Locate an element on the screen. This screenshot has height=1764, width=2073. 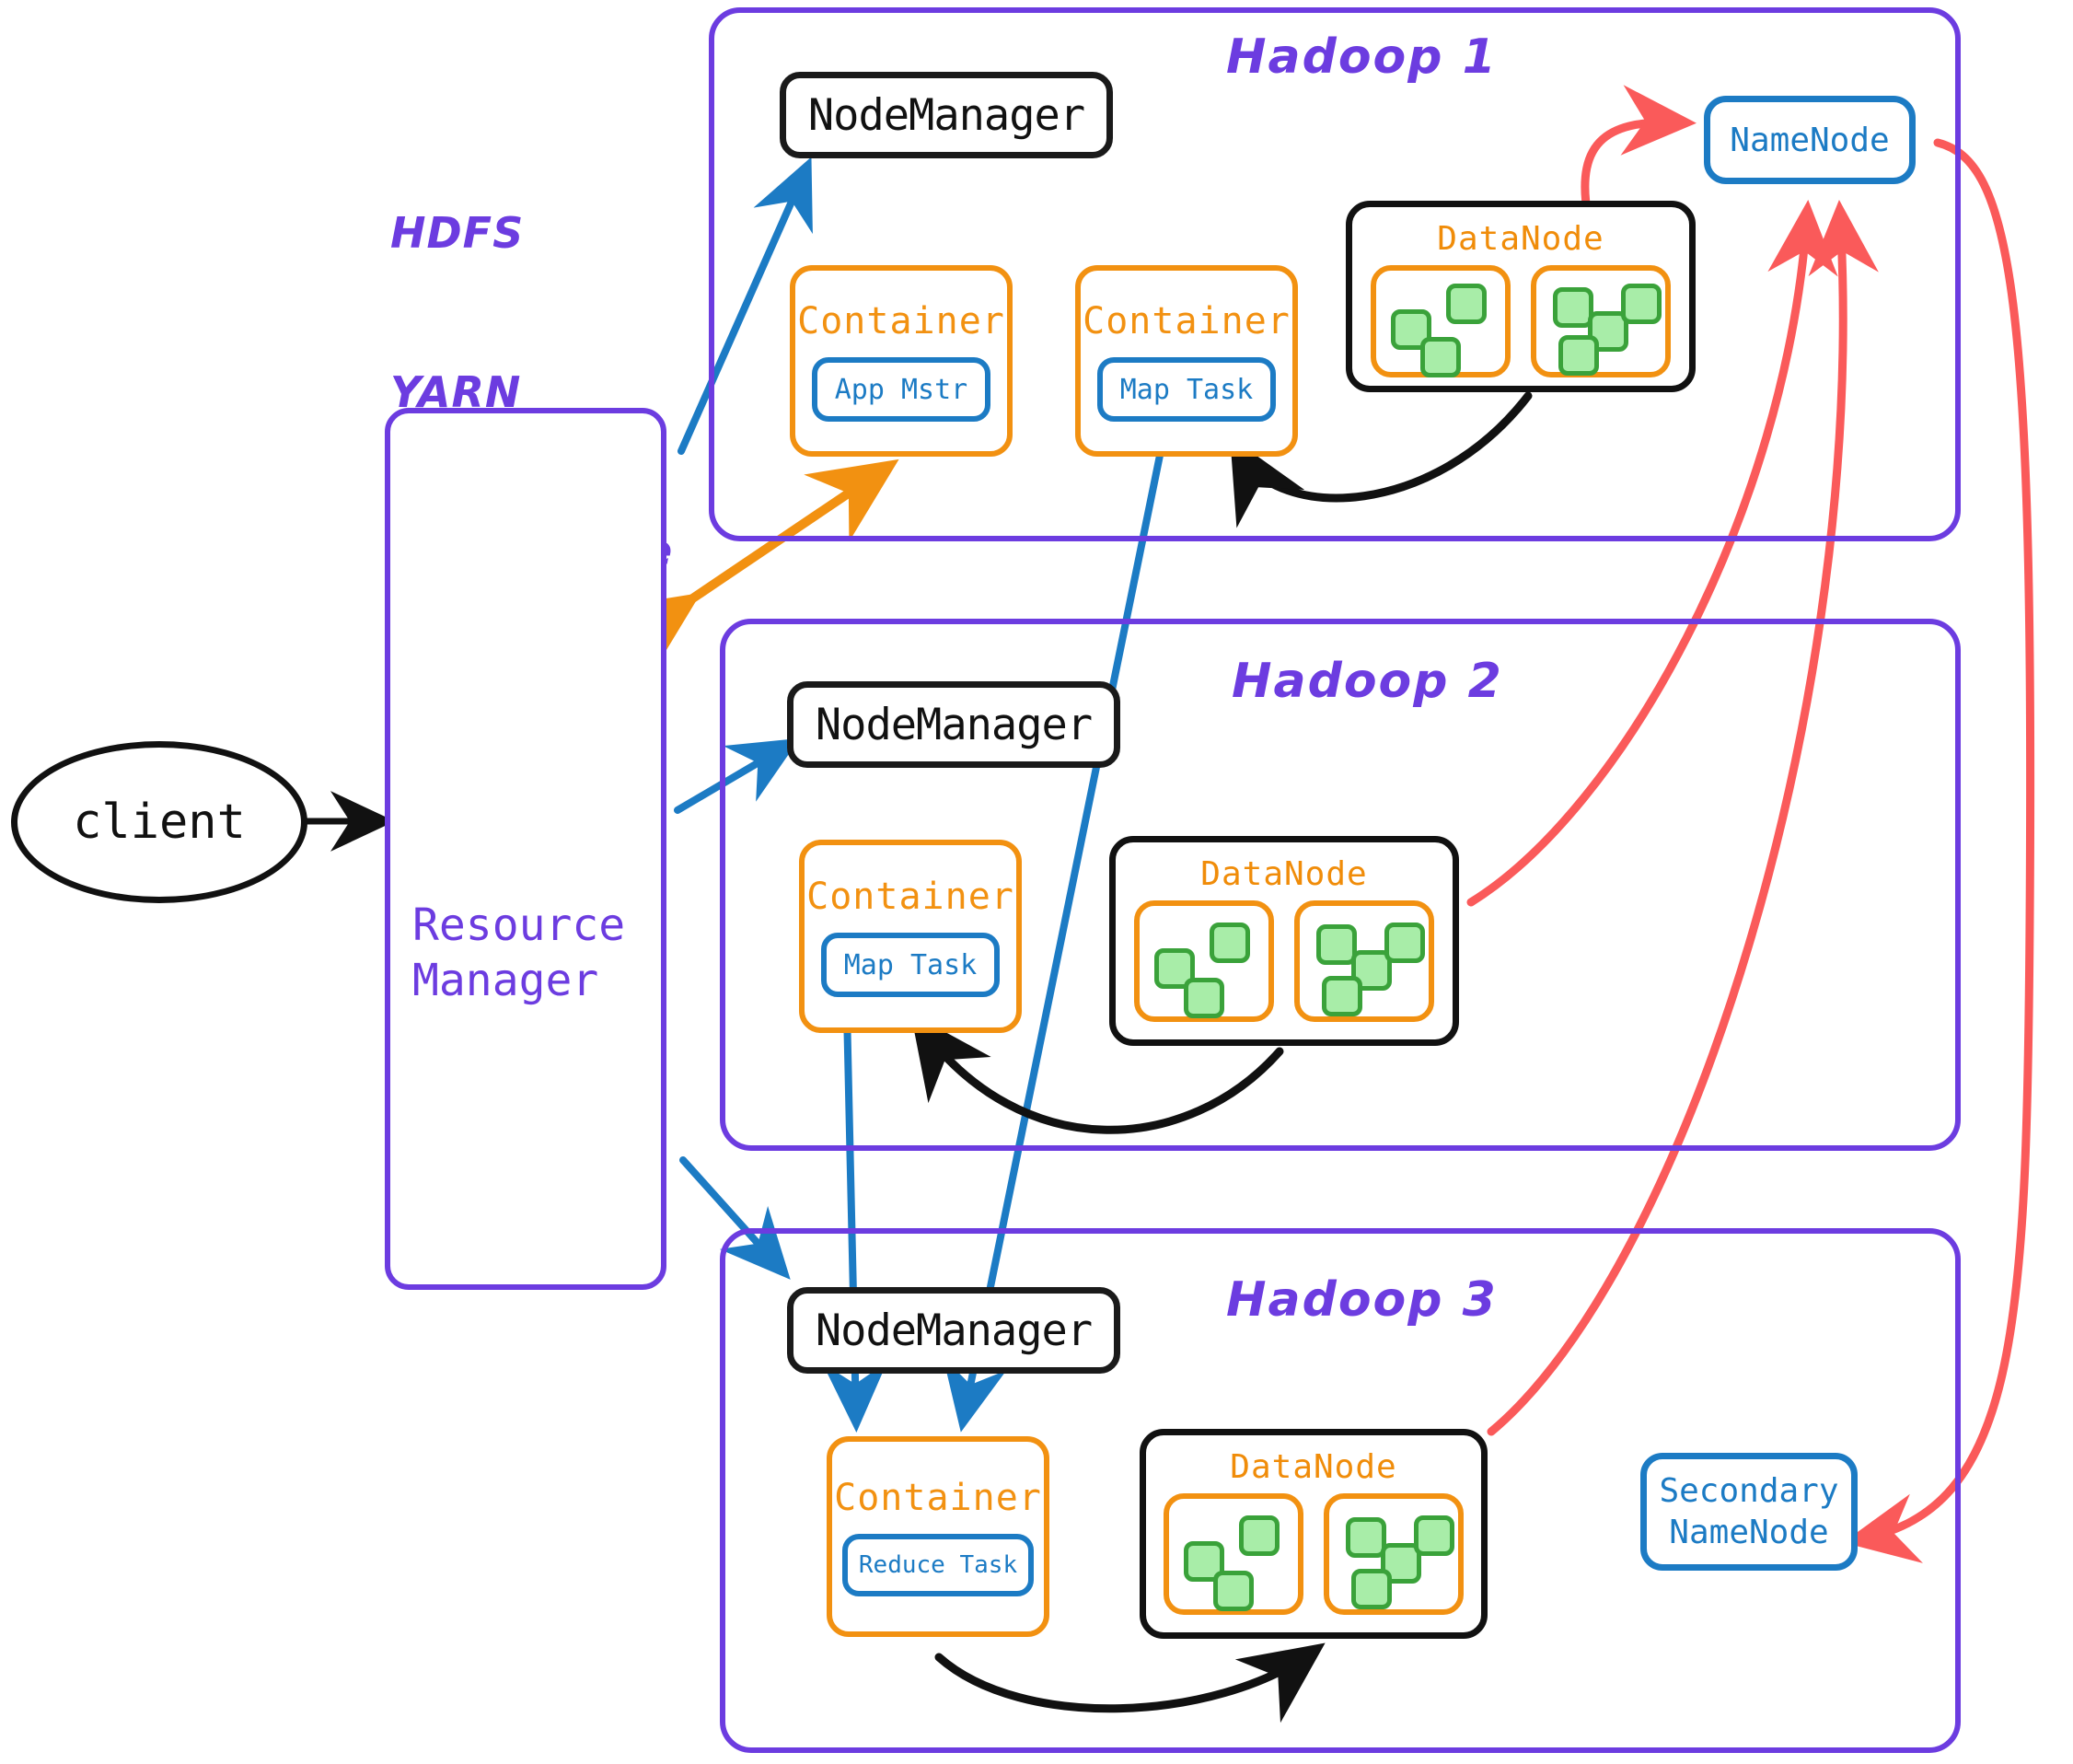
nodemanager-hadoop2: NodeManager is located at coordinates (953, 724).